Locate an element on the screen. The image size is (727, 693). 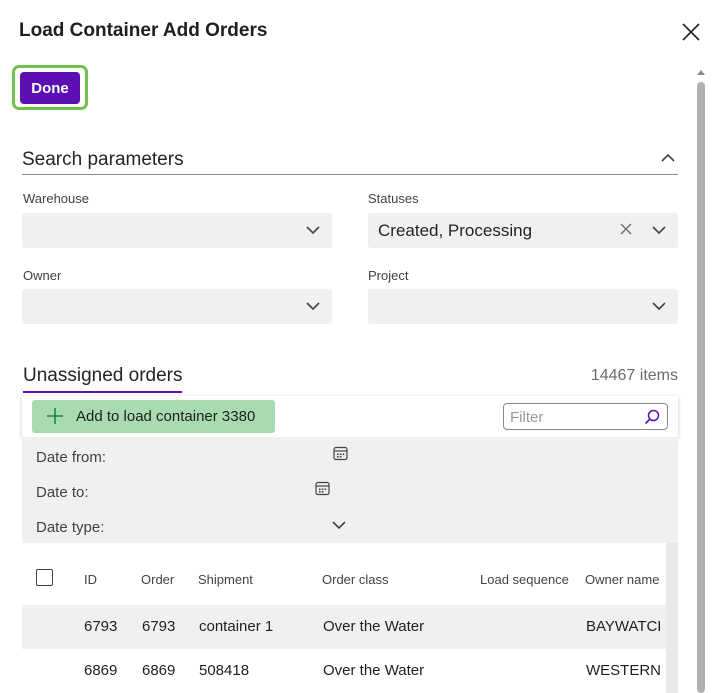
column-header-order: Order is located at coordinates (157, 579).